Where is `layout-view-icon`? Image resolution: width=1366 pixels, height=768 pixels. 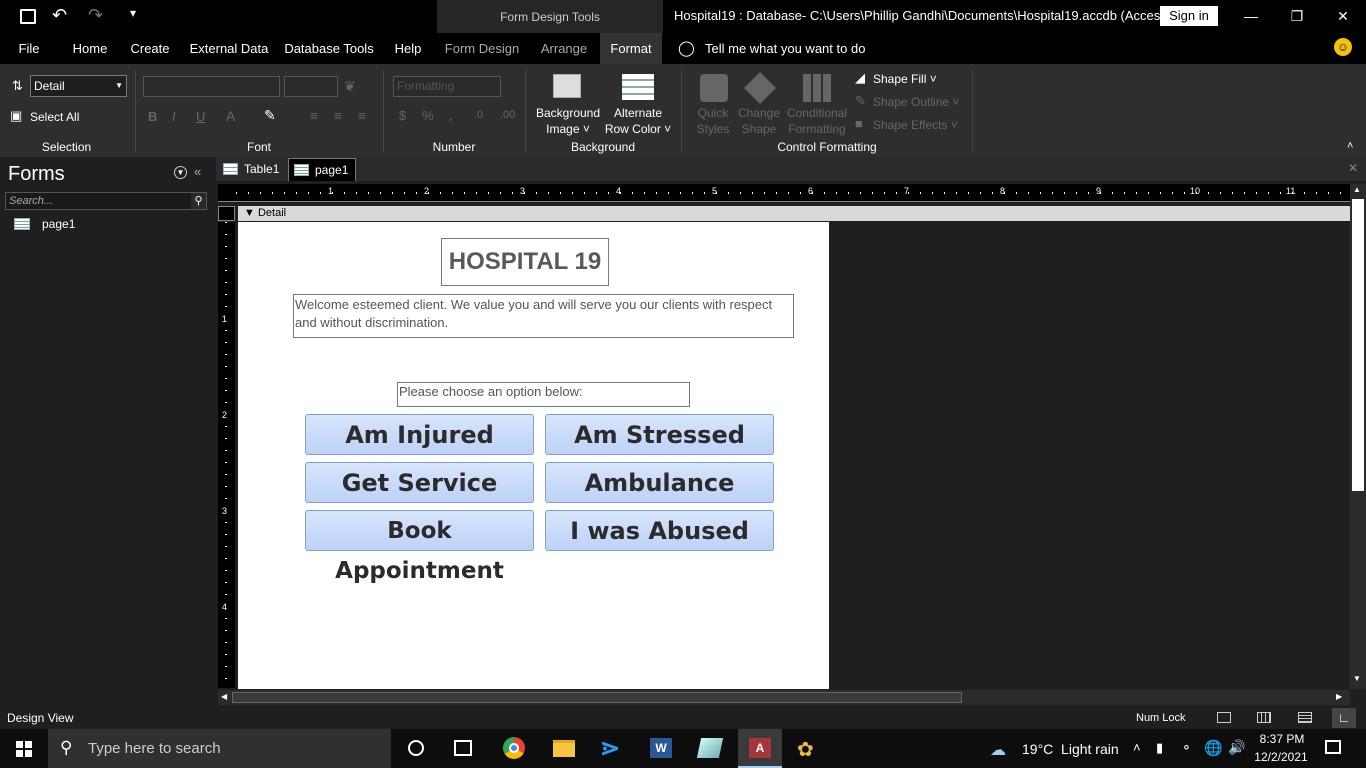 layout-view-icon is located at coordinates (1305, 717).